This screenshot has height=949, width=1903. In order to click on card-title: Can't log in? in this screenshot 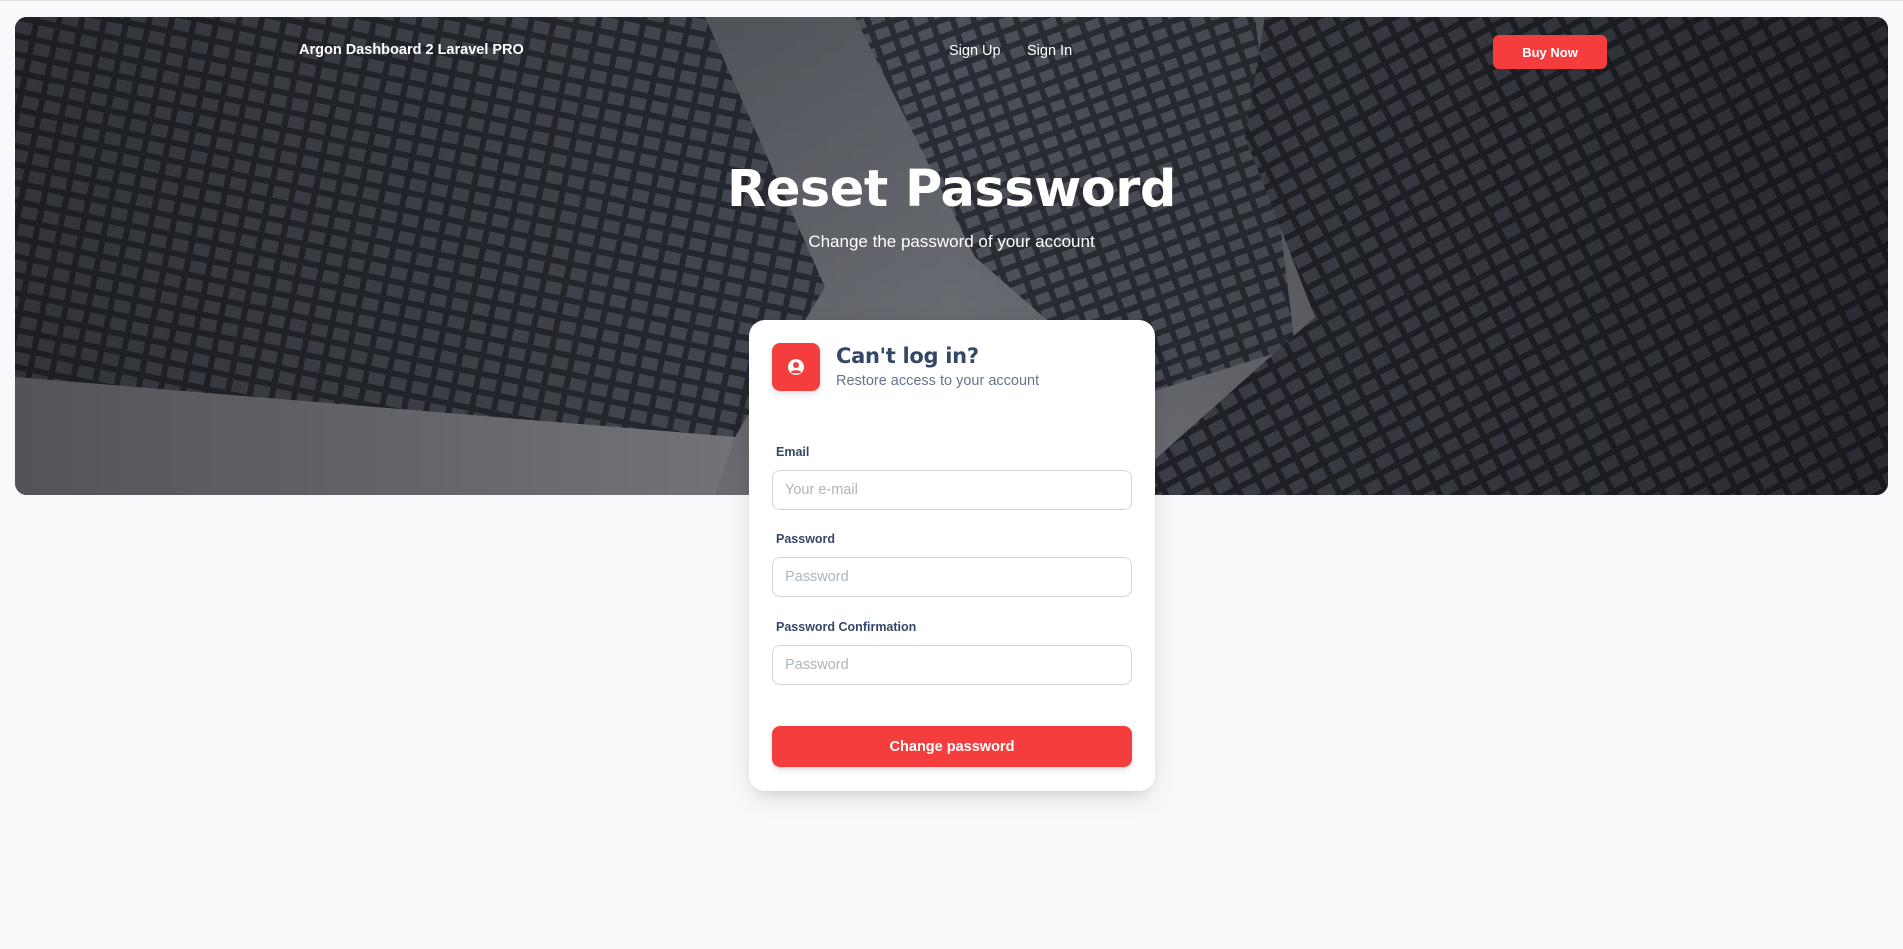, I will do `click(907, 356)`.